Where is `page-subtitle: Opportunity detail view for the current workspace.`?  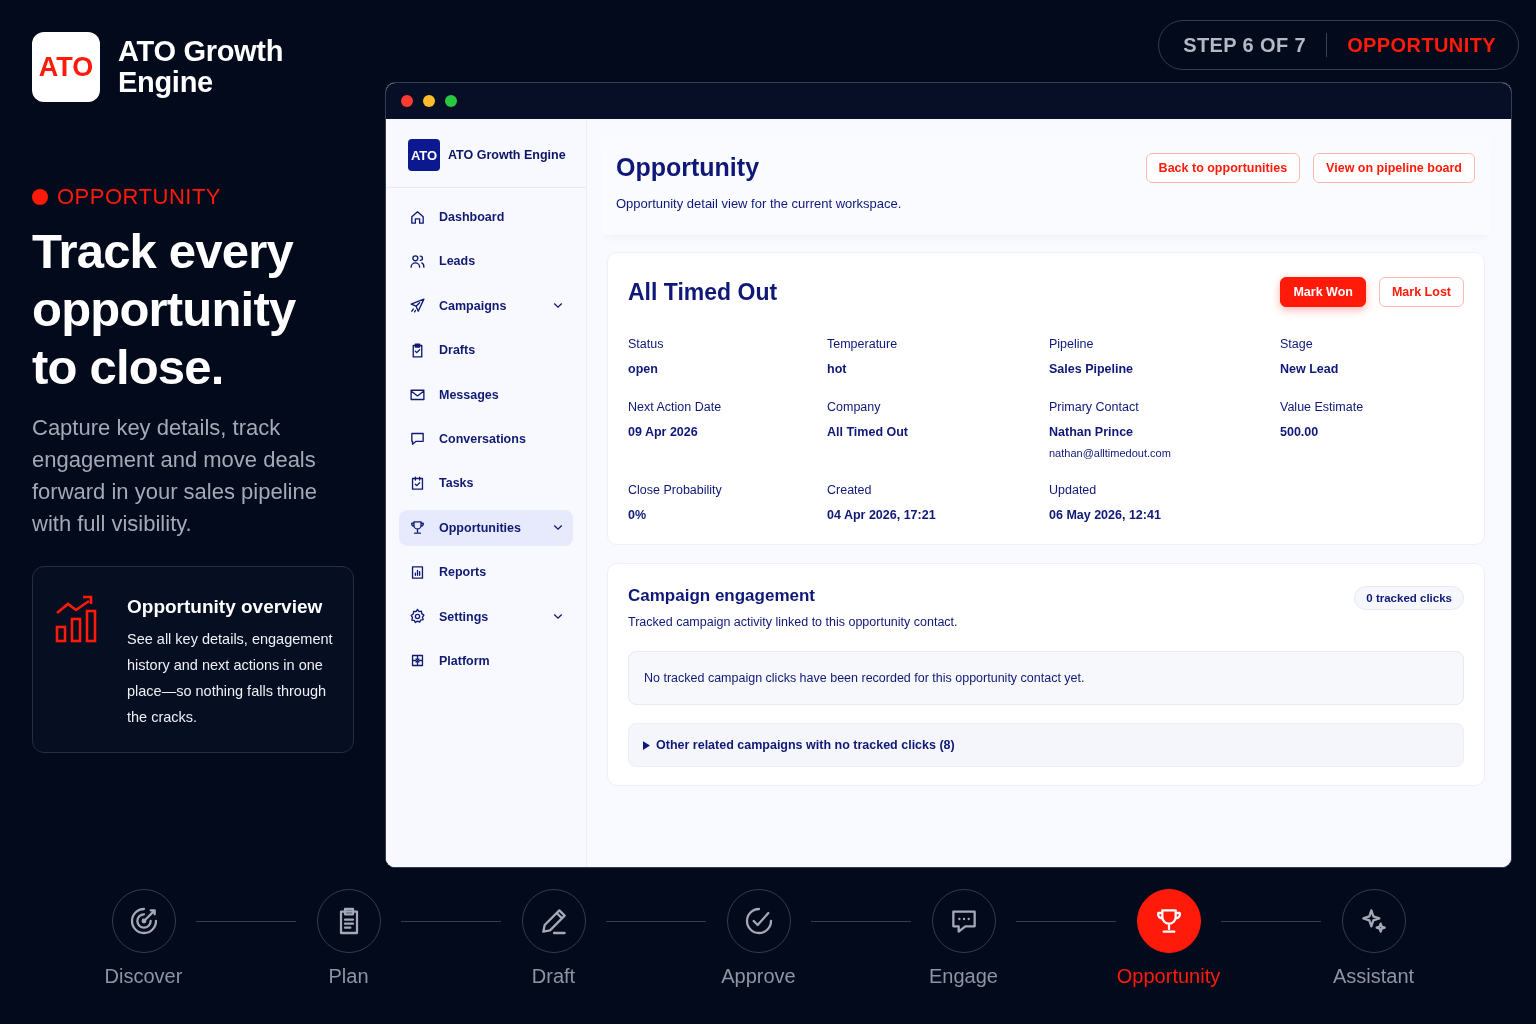 page-subtitle: Opportunity detail view for the current workspace. is located at coordinates (759, 203).